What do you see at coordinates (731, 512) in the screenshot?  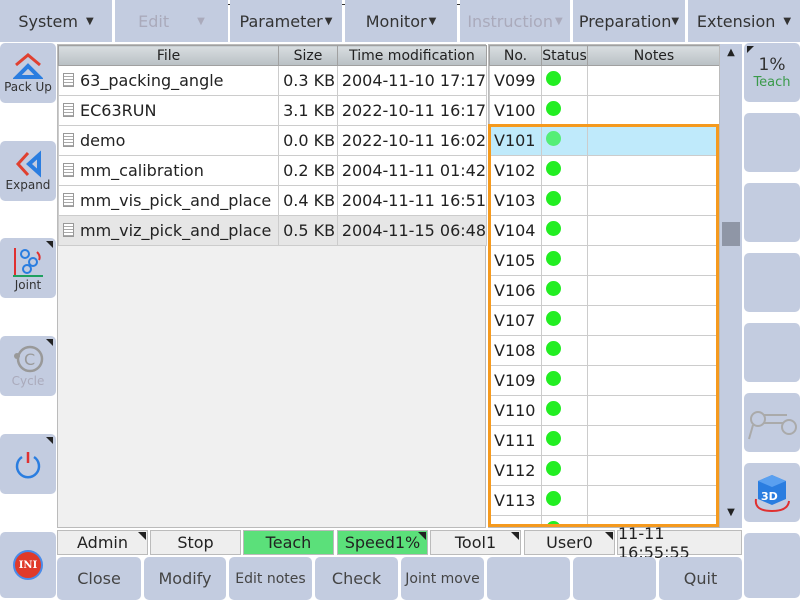 I see `scroll-down-icon: ▼` at bounding box center [731, 512].